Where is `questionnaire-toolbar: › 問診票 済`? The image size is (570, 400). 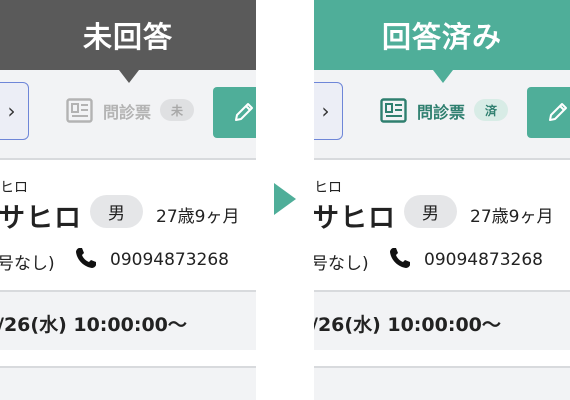
questionnaire-toolbar: › 問診票 済 is located at coordinates (442, 112).